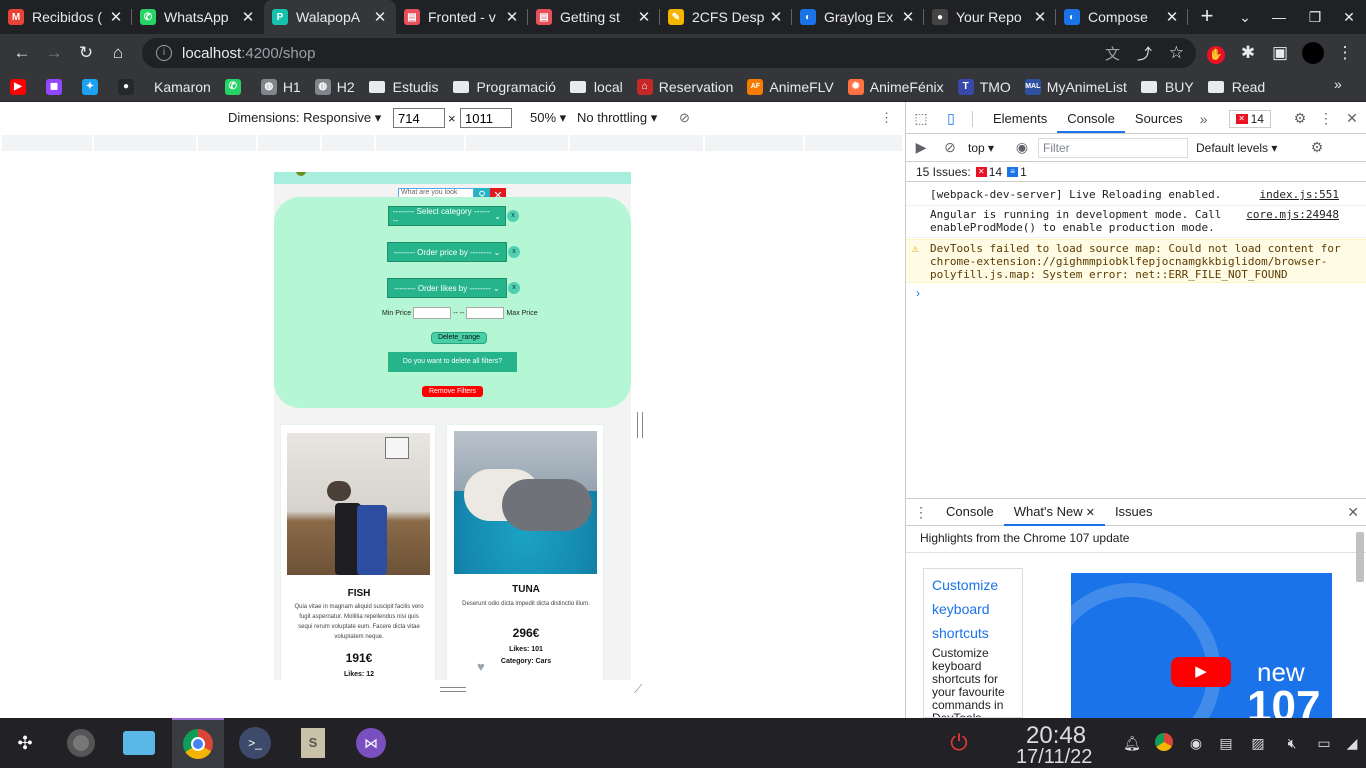 This screenshot has height=769, width=1366. What do you see at coordinates (594, 17) in the screenshot?
I see `browser-tab: ▤ Getting st ✕` at bounding box center [594, 17].